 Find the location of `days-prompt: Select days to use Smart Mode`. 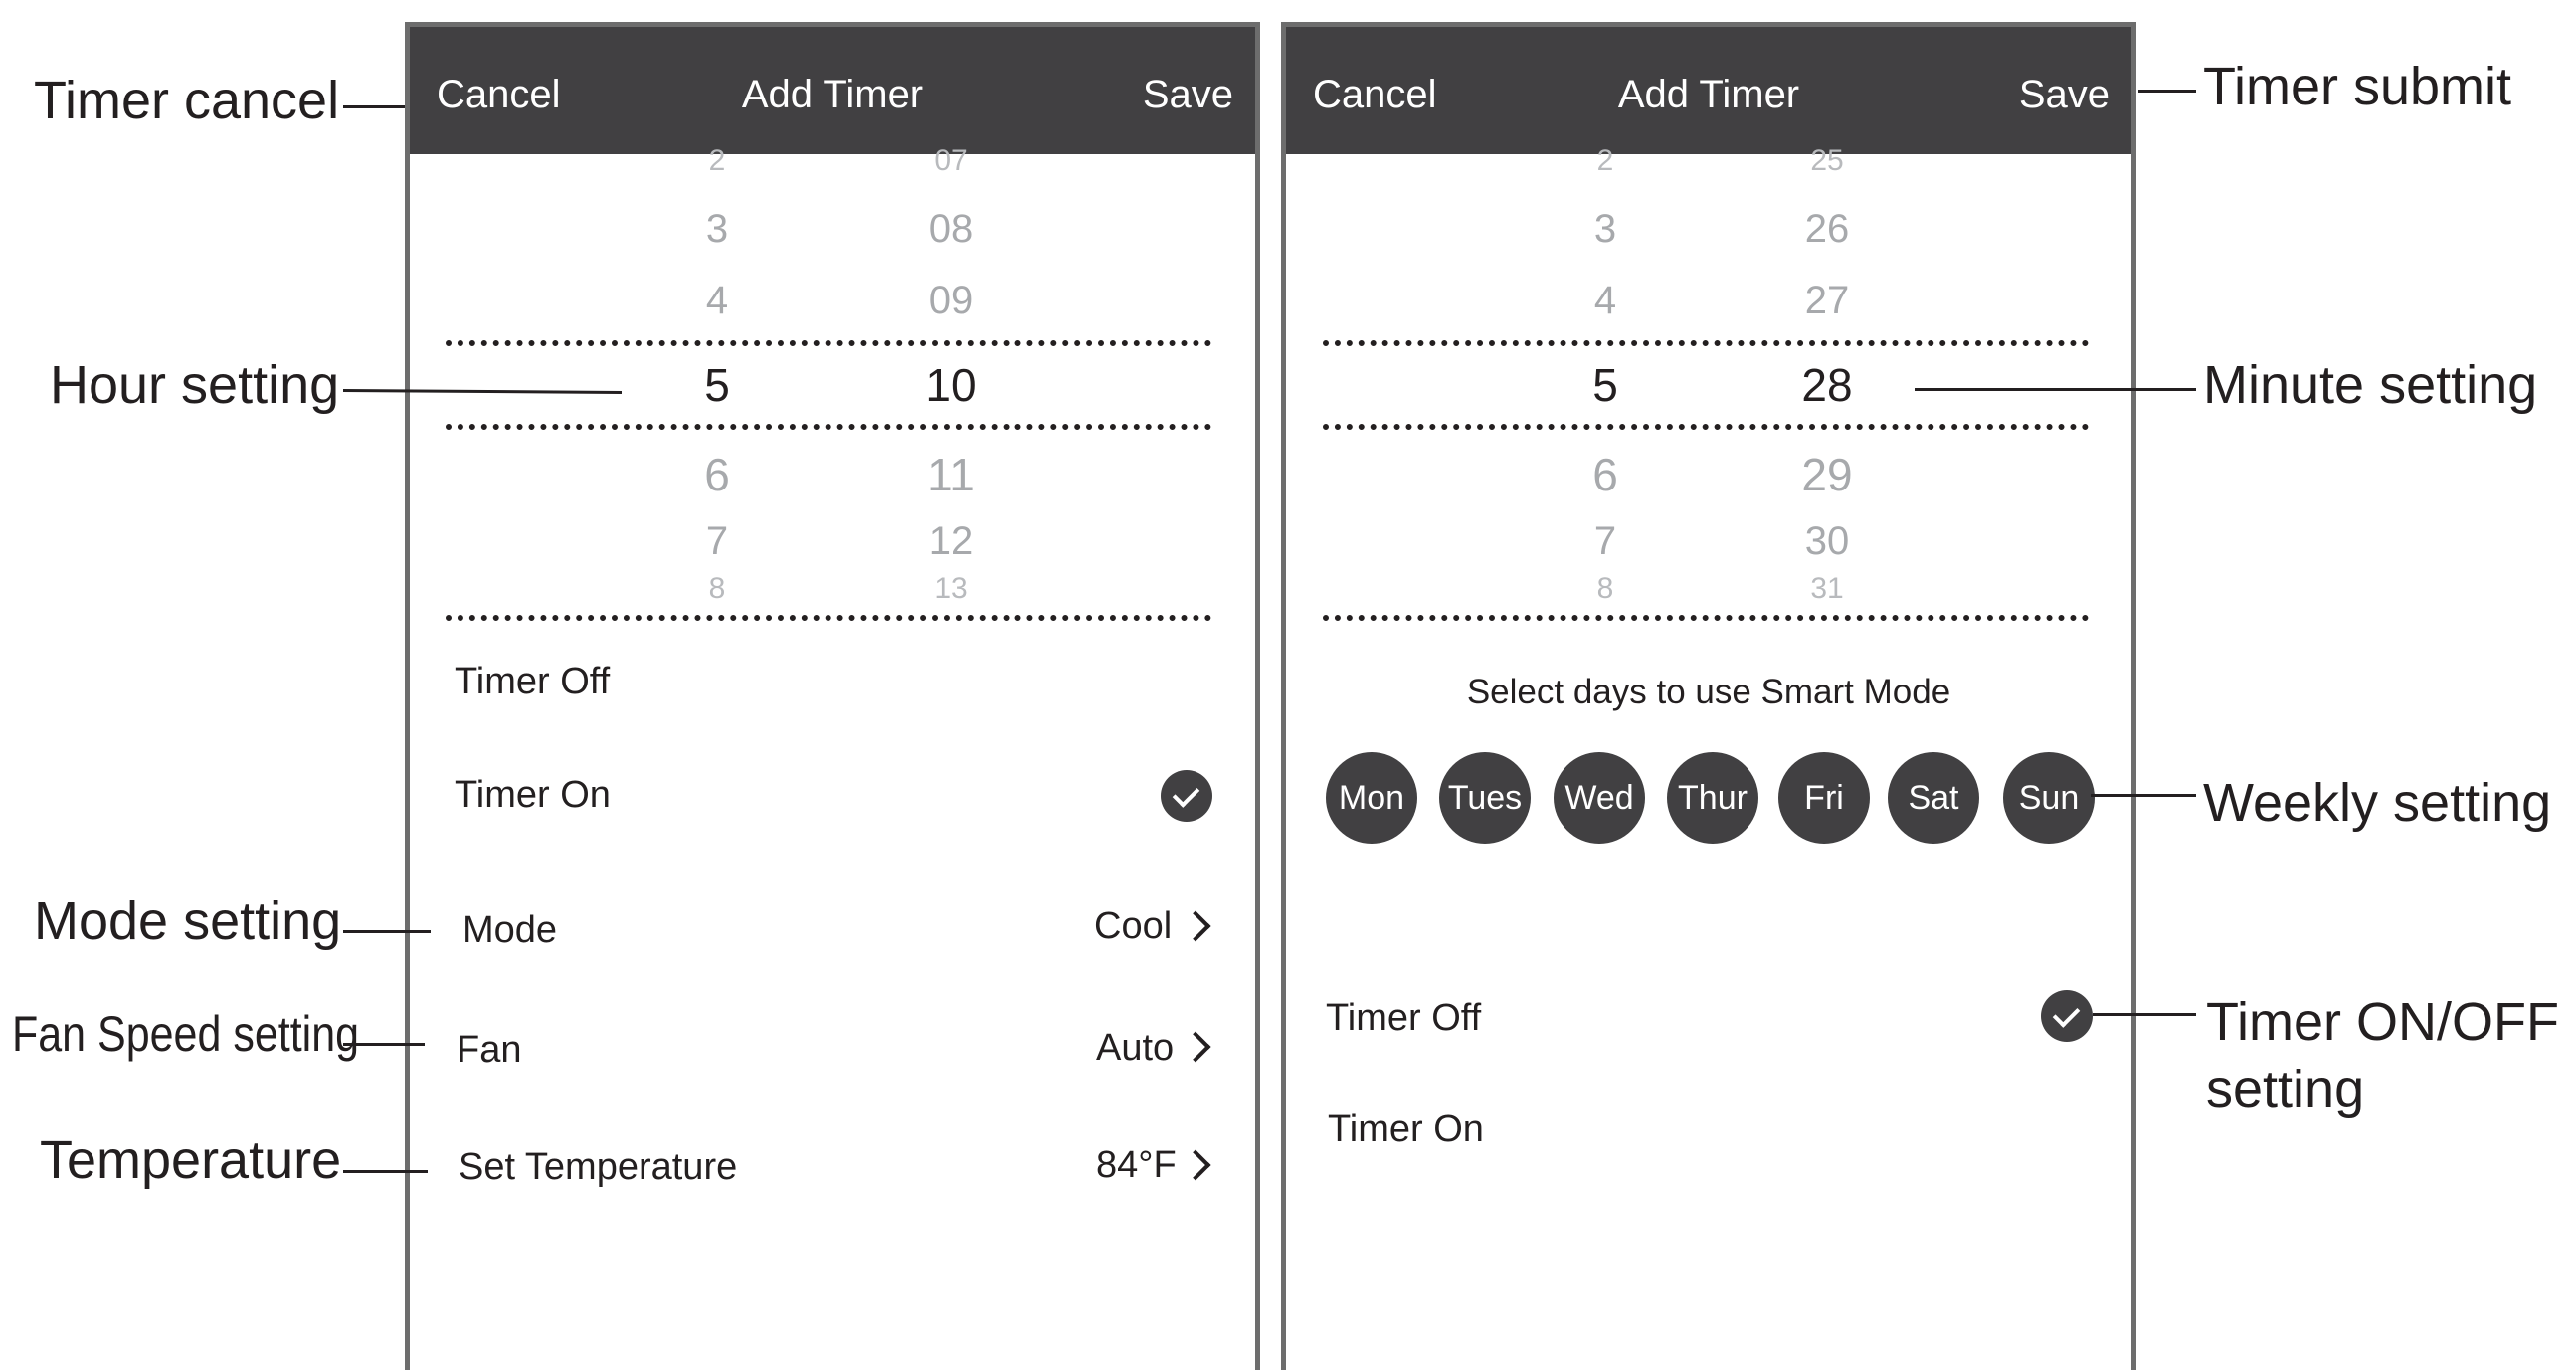

days-prompt: Select days to use Smart Mode is located at coordinates (1708, 692).